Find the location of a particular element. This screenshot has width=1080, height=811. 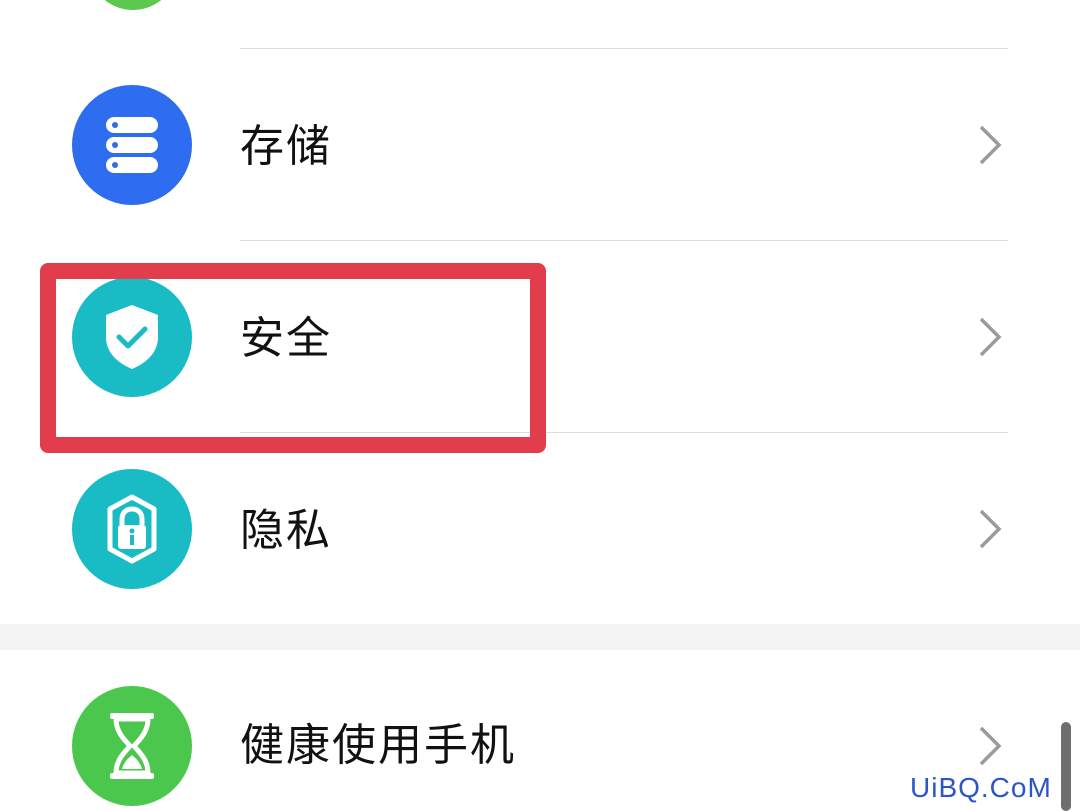

hourglass-icon-badge is located at coordinates (132, 746).